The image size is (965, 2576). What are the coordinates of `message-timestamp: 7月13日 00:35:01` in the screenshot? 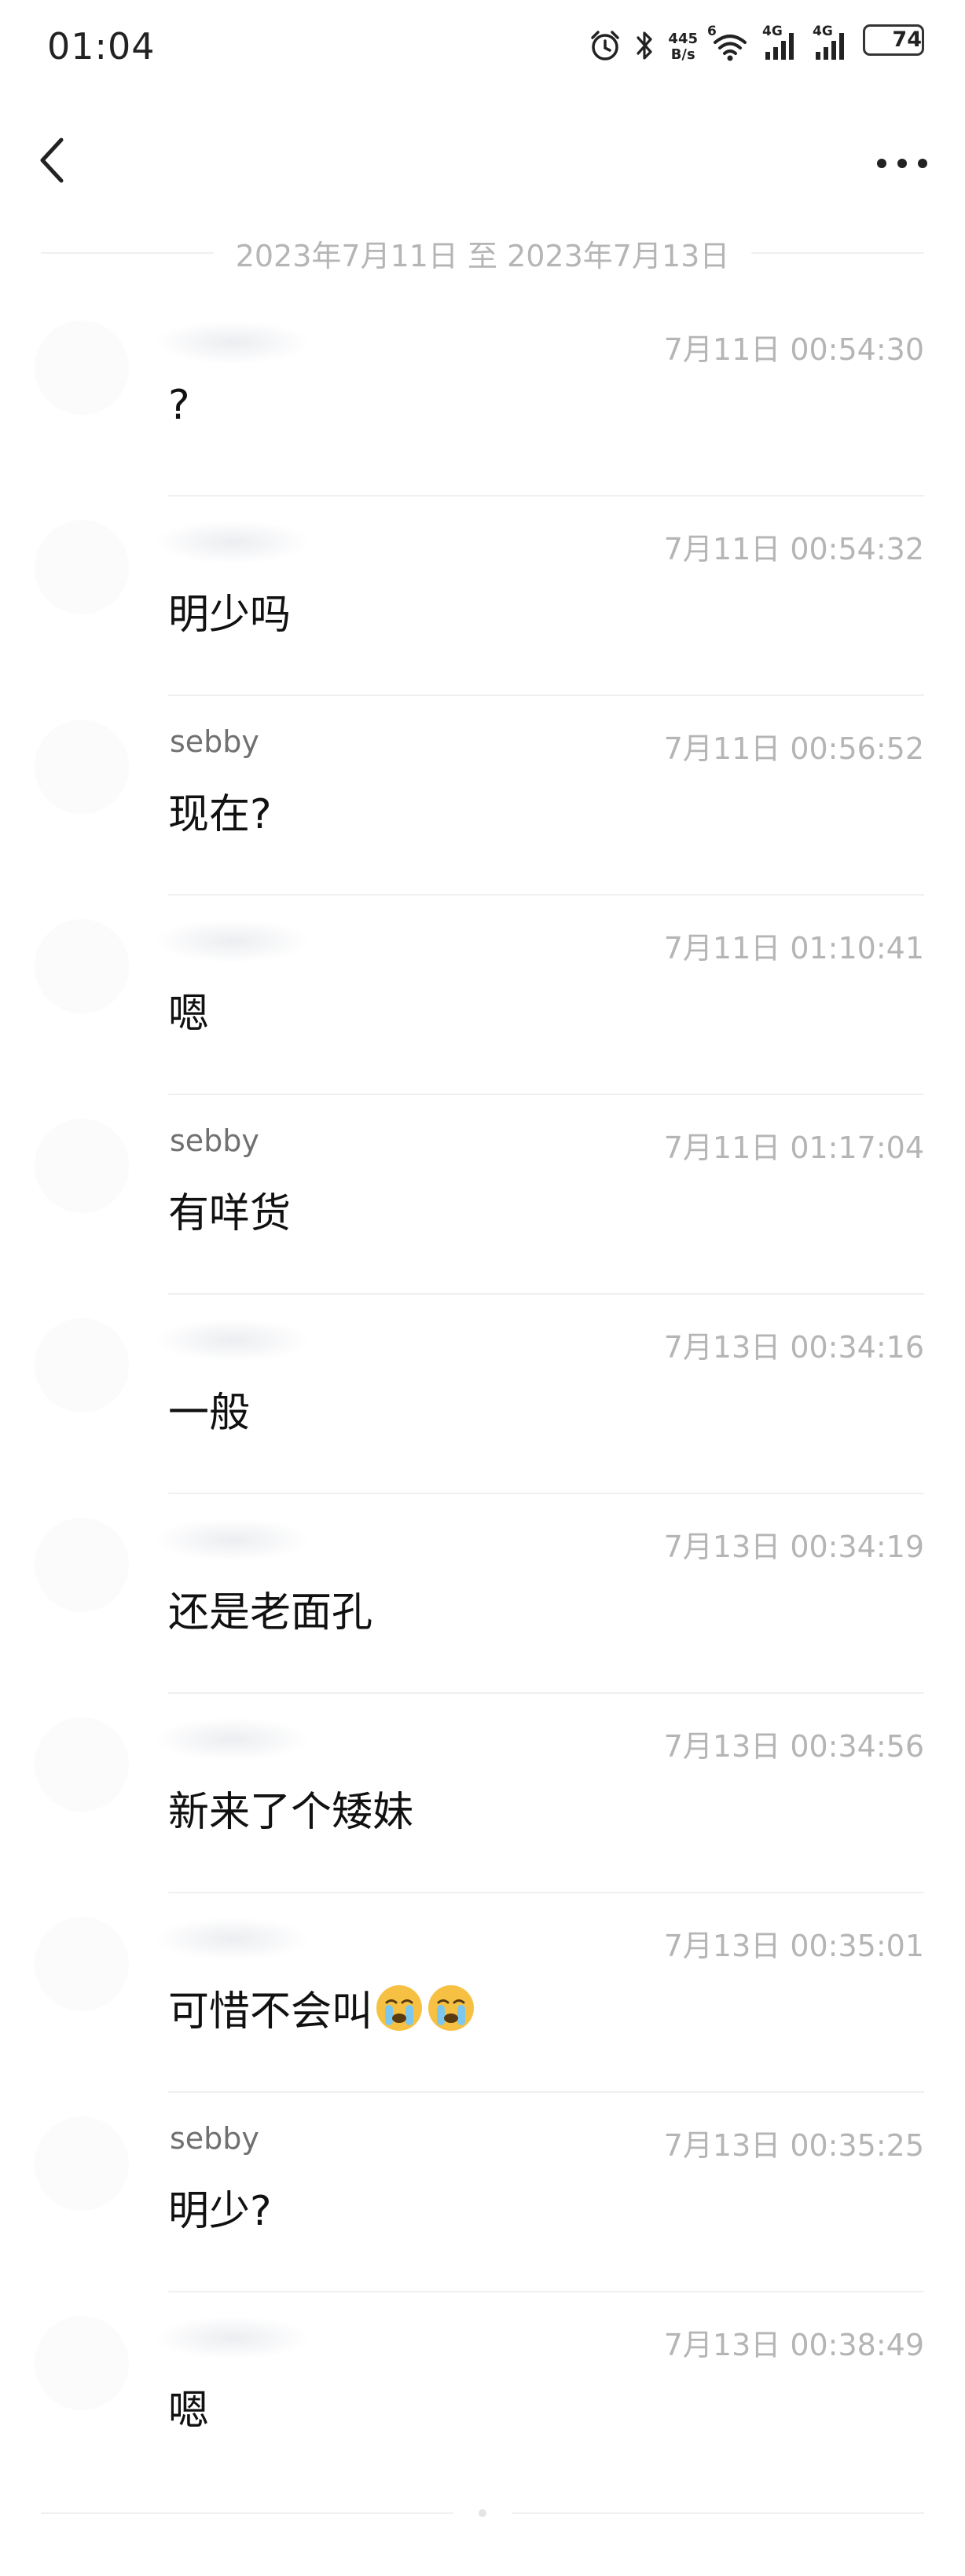 It's located at (793, 1946).